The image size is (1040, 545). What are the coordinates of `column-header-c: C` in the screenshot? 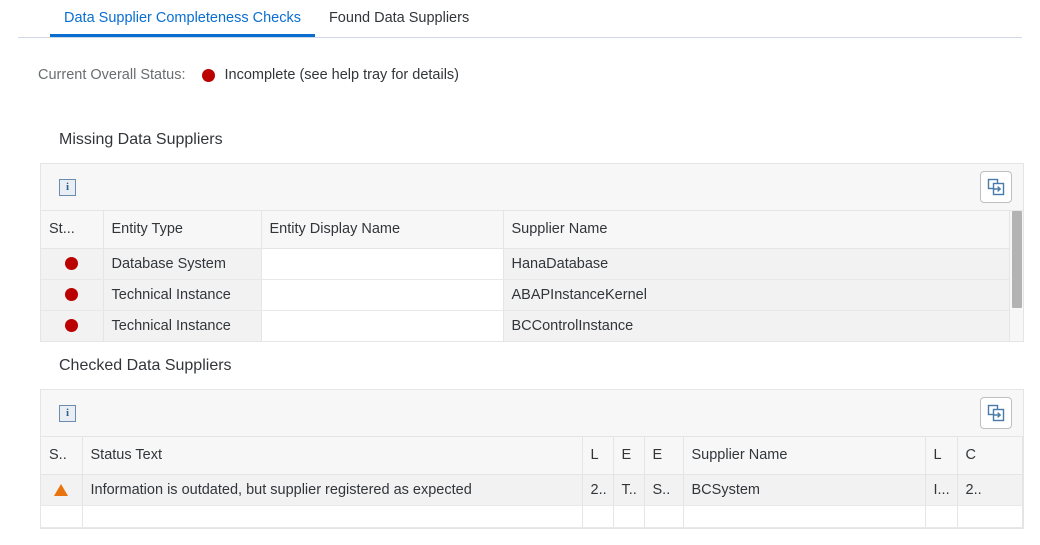 It's located at (990, 456).